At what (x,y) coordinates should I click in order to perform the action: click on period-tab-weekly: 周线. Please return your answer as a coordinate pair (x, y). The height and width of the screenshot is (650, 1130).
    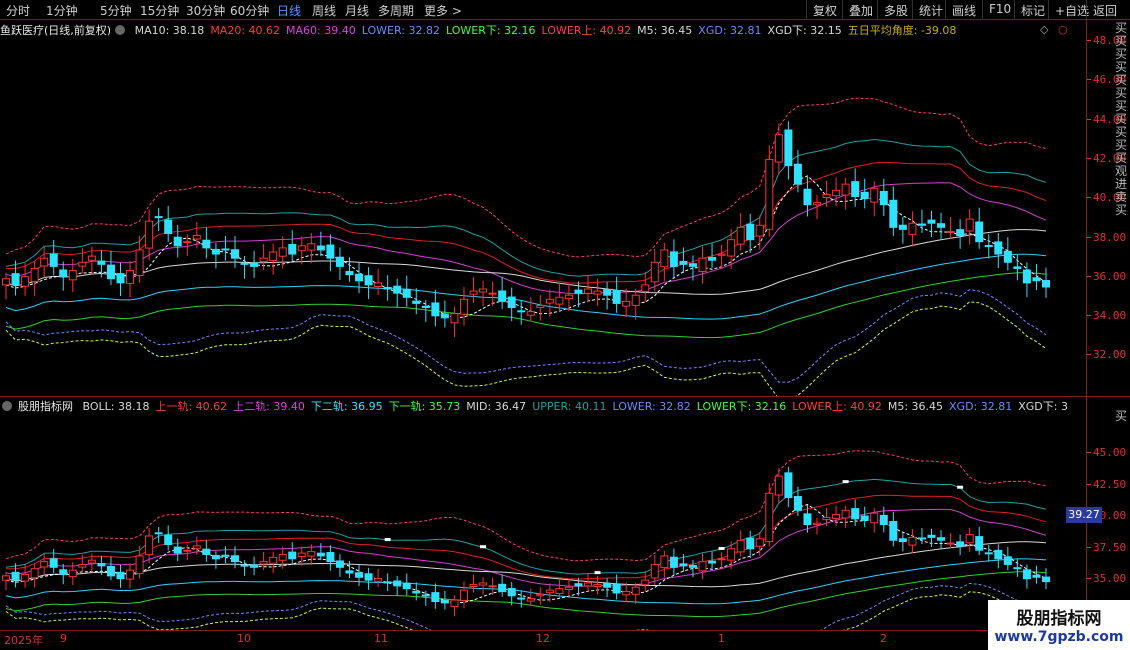
    Looking at the image, I should click on (324, 10).